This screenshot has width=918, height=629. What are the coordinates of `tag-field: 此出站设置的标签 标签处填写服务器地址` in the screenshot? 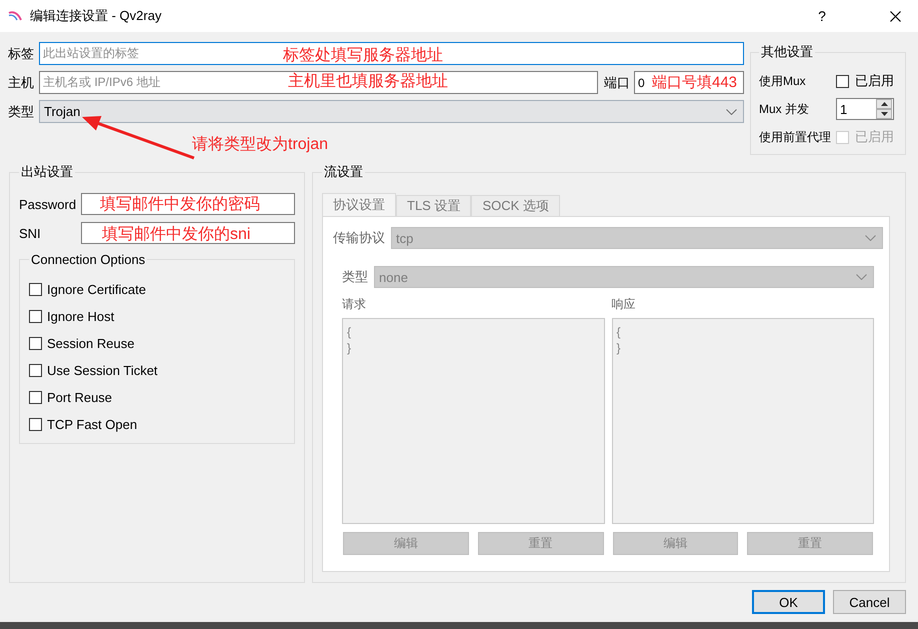 It's located at (391, 53).